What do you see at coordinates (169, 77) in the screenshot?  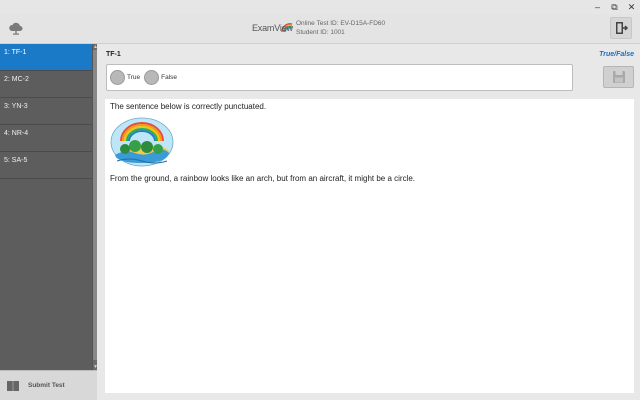 I see `option-false-label: False` at bounding box center [169, 77].